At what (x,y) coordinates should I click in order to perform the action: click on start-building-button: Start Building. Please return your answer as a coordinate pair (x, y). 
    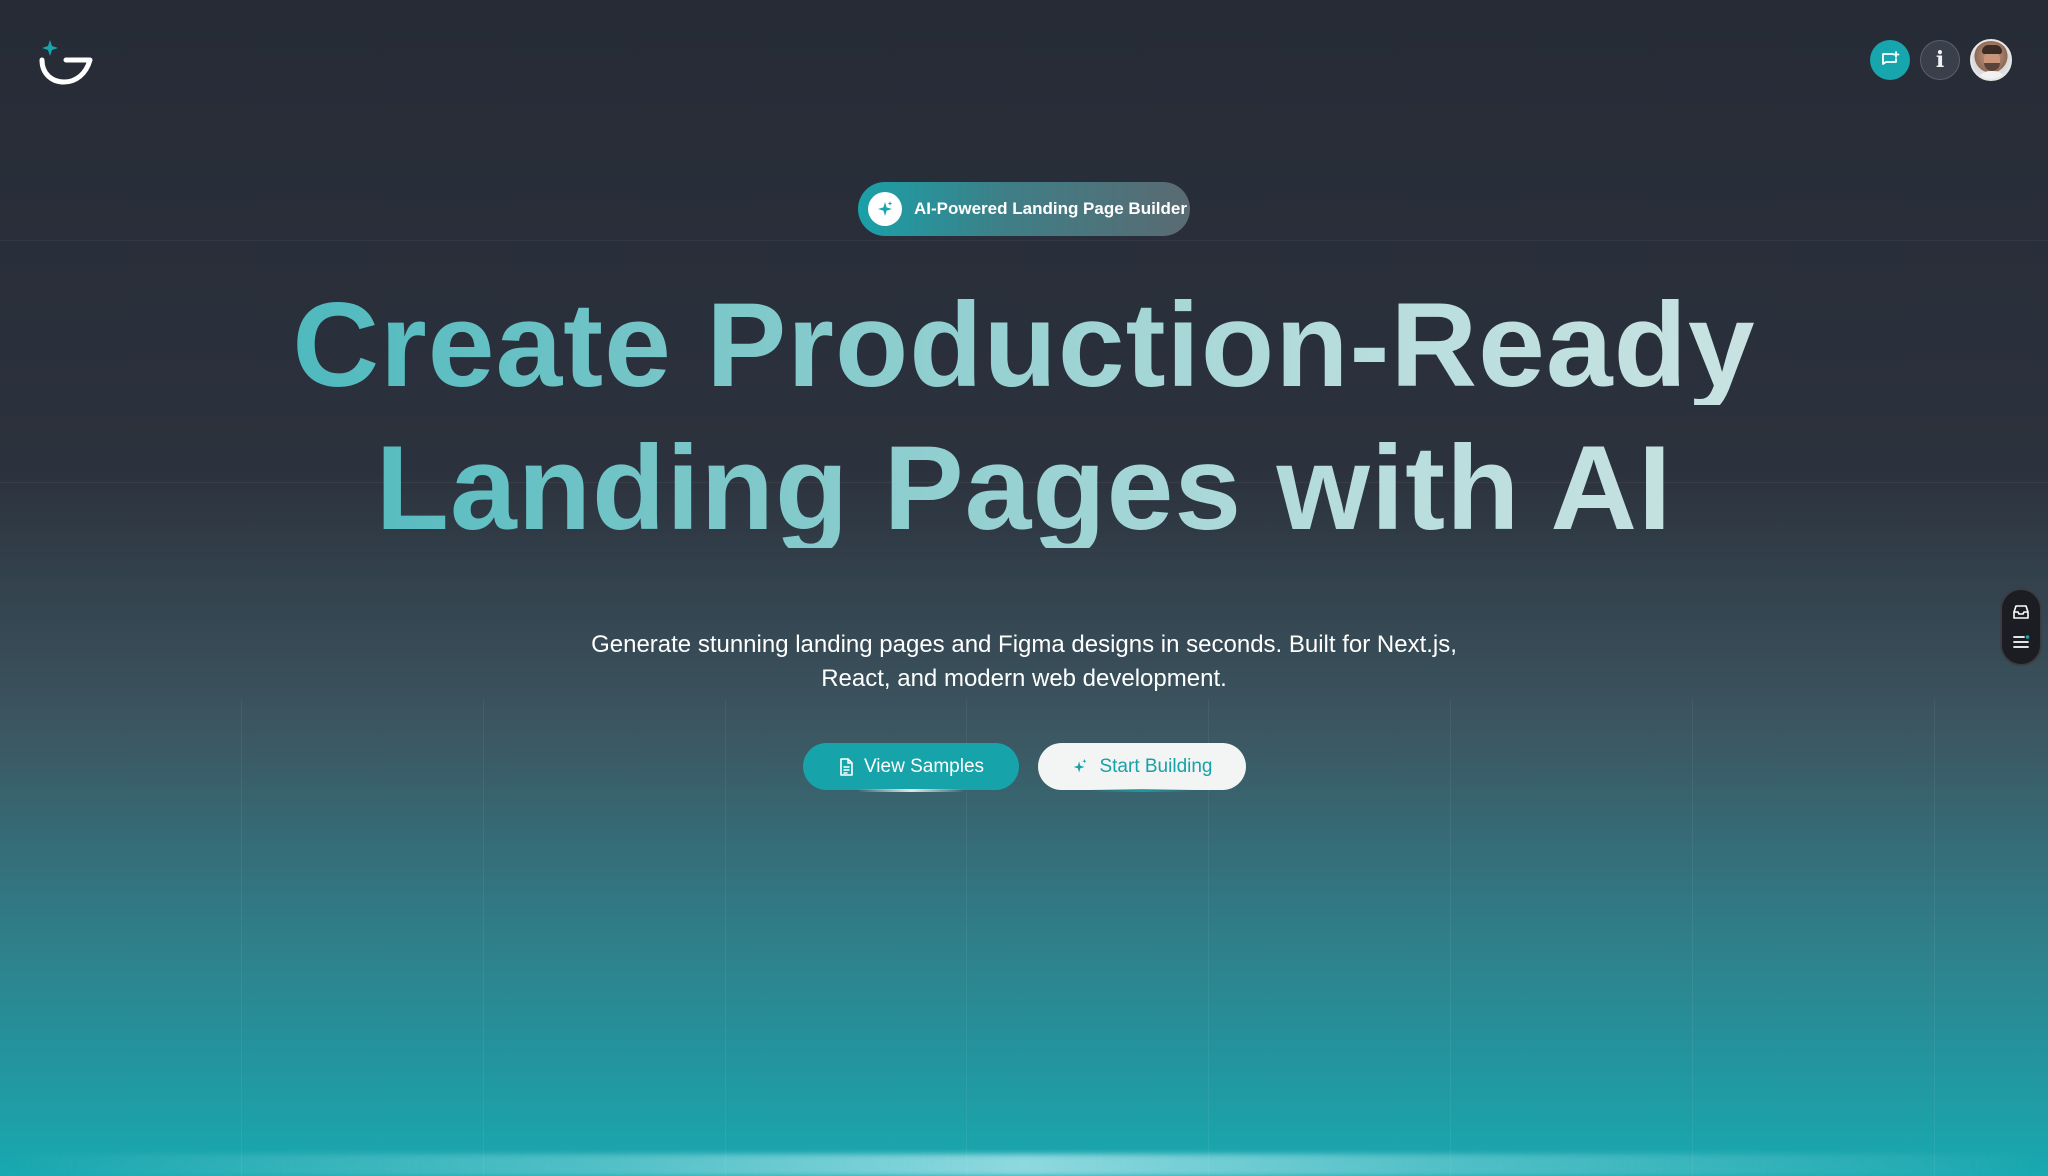
    Looking at the image, I should click on (1142, 767).